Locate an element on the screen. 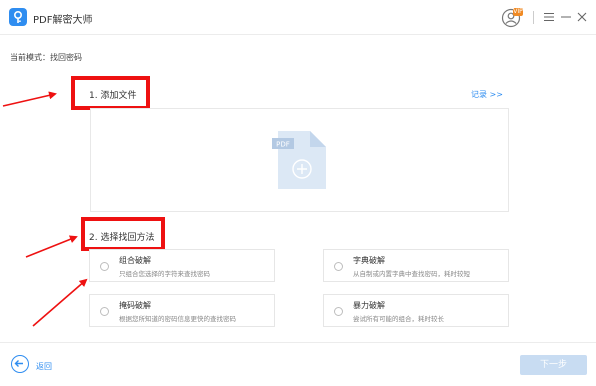 The width and height of the screenshot is (596, 386). radio-dictionary is located at coordinates (338, 266).